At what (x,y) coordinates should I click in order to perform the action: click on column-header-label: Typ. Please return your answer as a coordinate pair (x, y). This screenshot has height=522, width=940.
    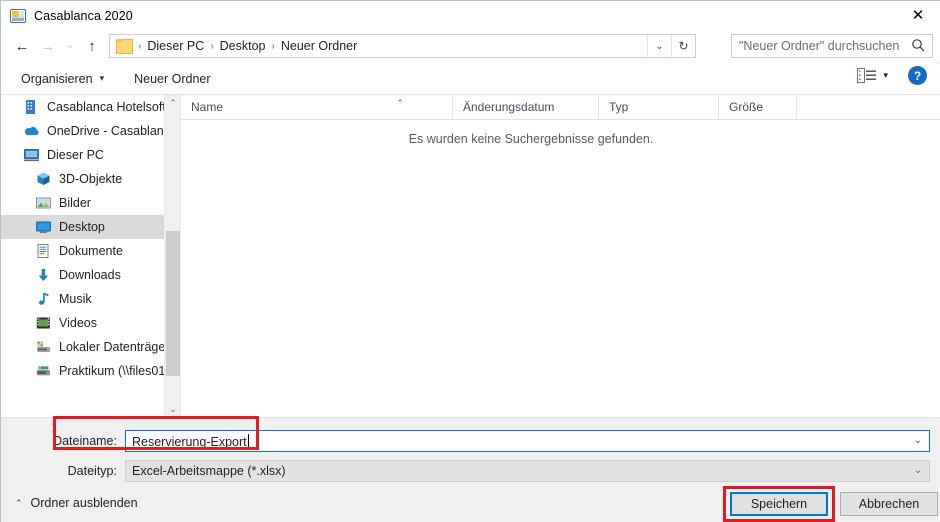
    Looking at the image, I should click on (619, 107).